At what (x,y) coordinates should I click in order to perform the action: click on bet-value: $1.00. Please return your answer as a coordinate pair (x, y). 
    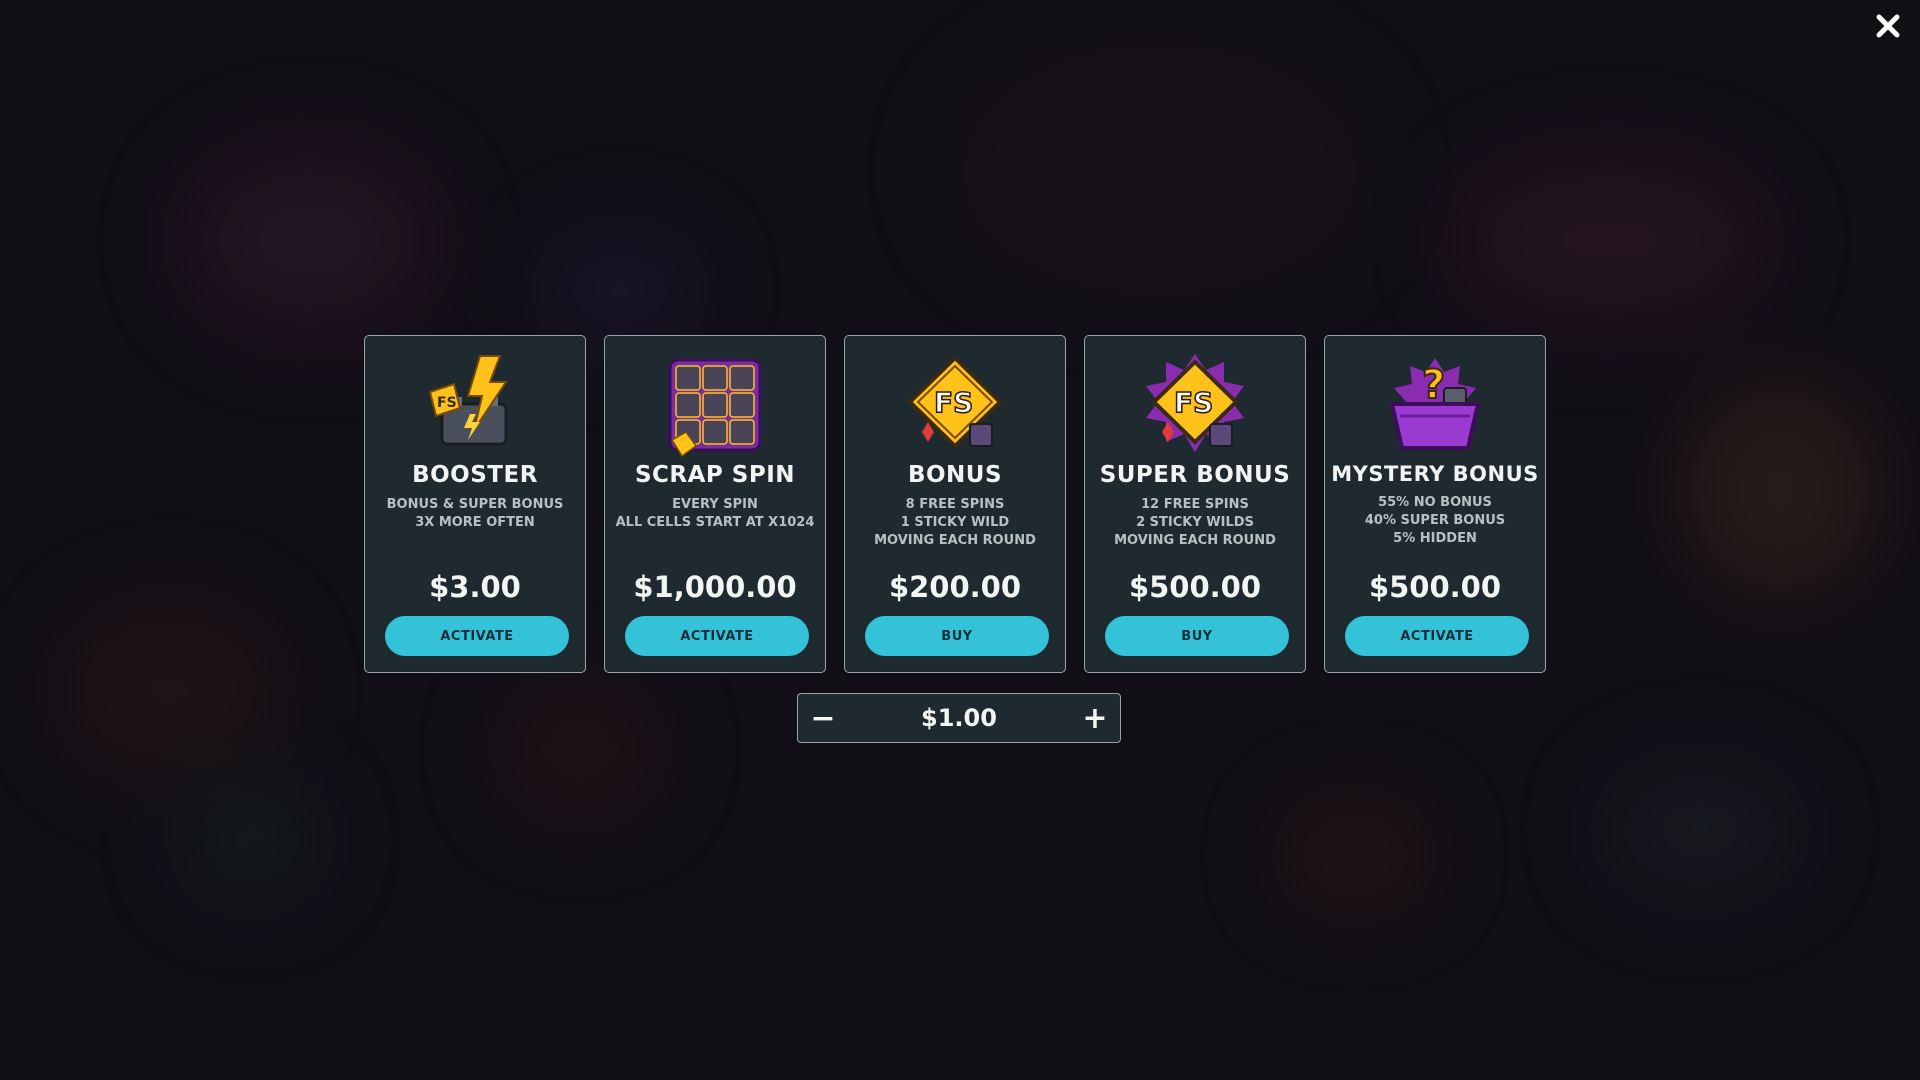
    Looking at the image, I should click on (959, 718).